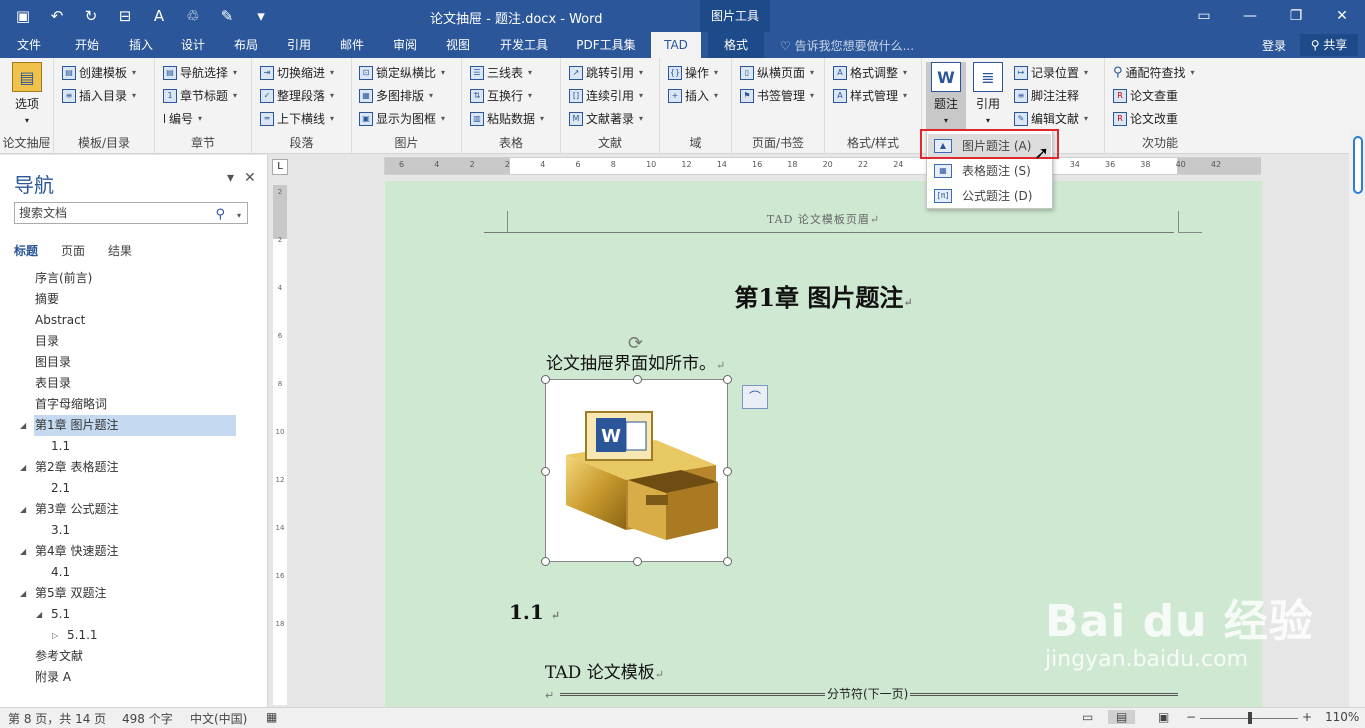 Image resolution: width=1365 pixels, height=728 pixels. What do you see at coordinates (402, 73) in the screenshot?
I see `lock-aspect-button: ⊡ 锁定纵横比 ▾` at bounding box center [402, 73].